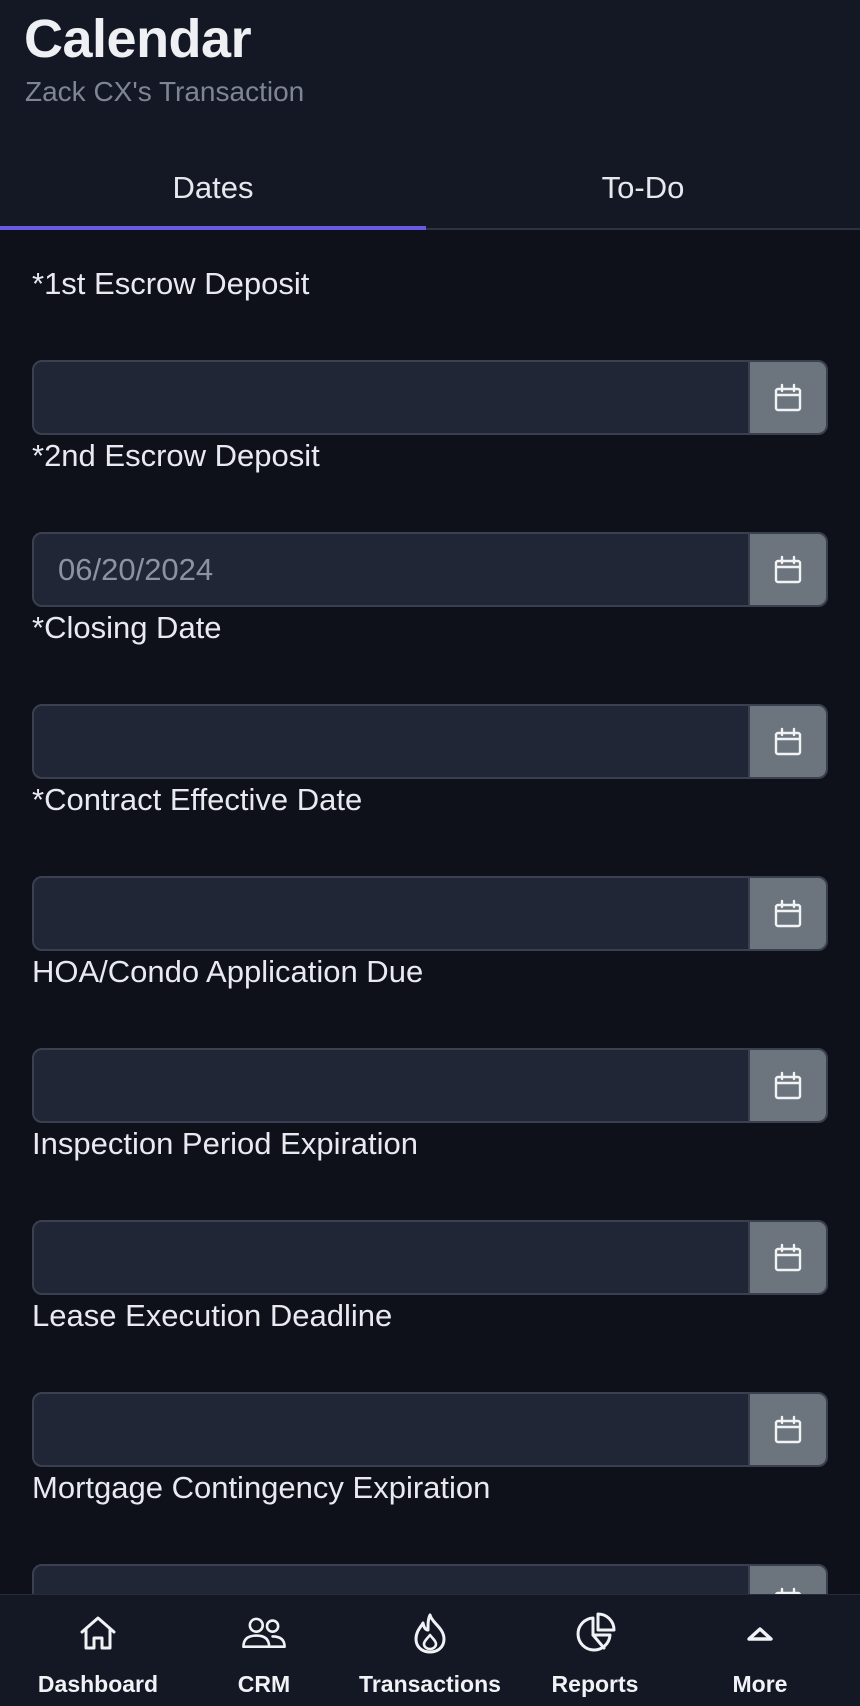 The height and width of the screenshot is (1706, 860). I want to click on field-label: Lease Execution Deadline, so click(212, 1315).